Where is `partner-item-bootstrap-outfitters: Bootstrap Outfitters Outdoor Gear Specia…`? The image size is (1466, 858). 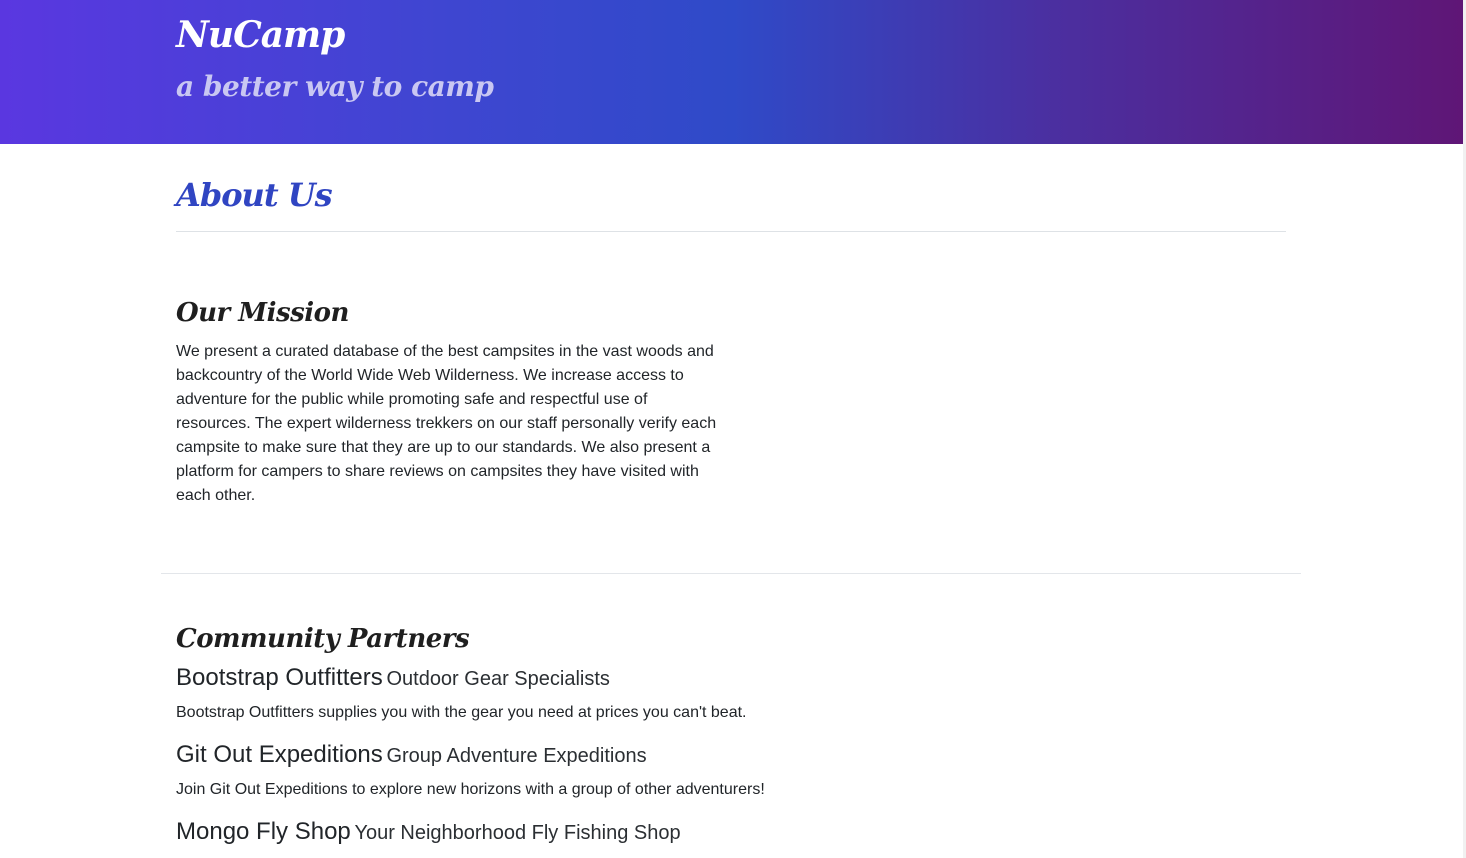 partner-item-bootstrap-outfitters: Bootstrap Outfitters Outdoor Gear Specia… is located at coordinates (676, 693).